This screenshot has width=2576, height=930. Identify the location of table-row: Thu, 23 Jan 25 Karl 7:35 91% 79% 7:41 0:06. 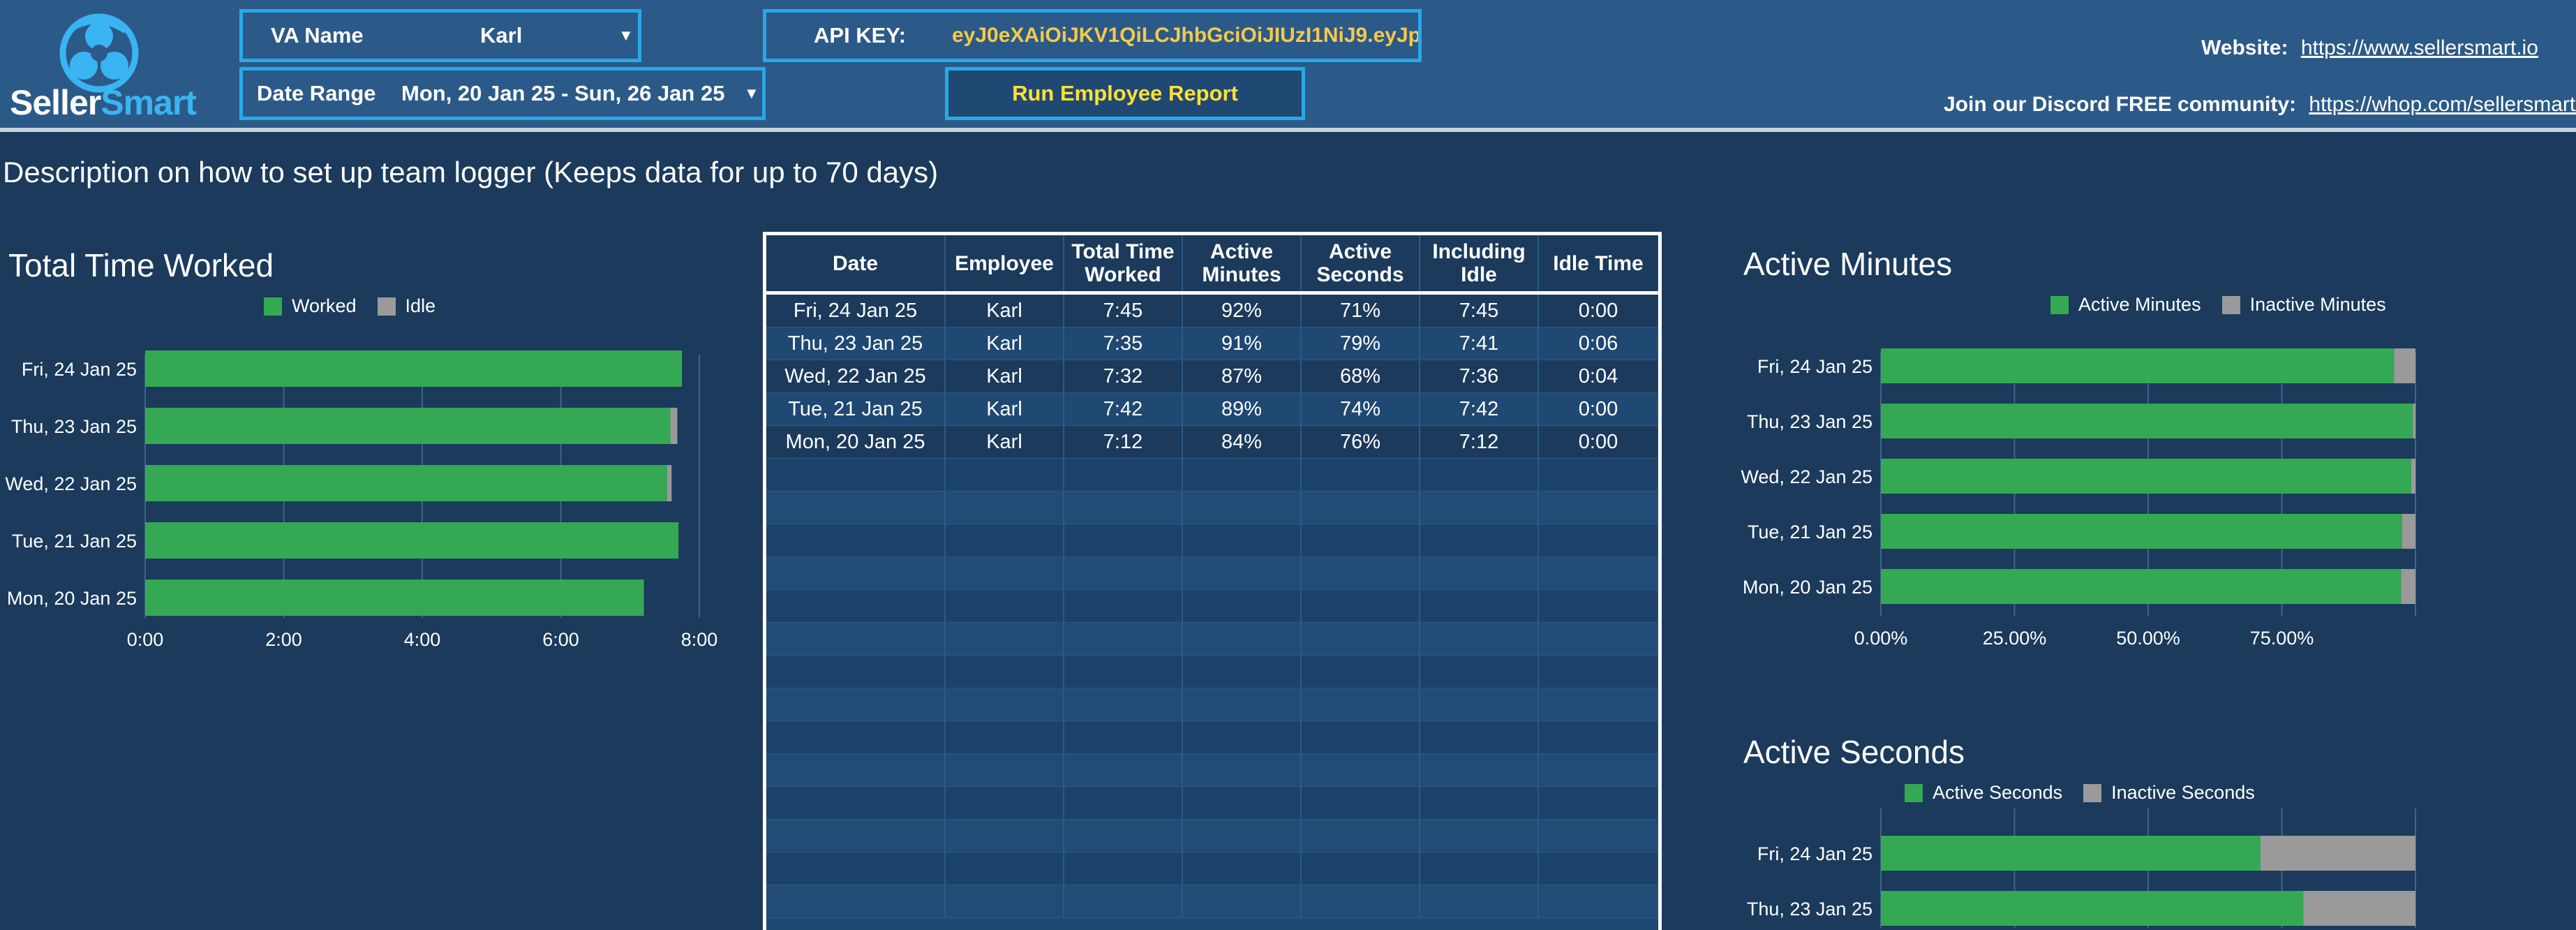
(1212, 343).